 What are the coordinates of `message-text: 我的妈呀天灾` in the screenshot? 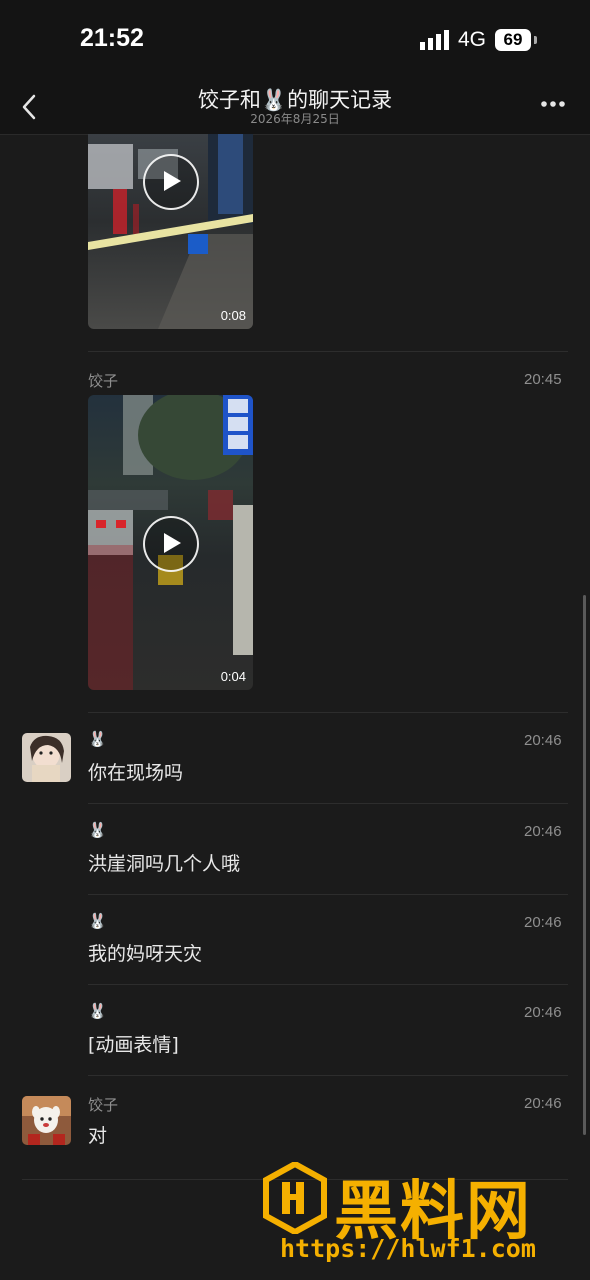 It's located at (145, 954).